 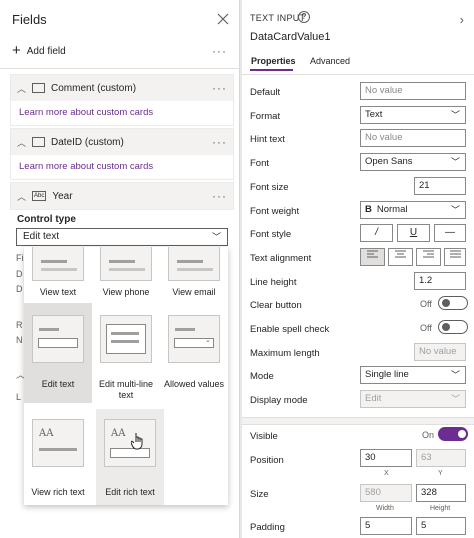 What do you see at coordinates (358, 74) in the screenshot?
I see `divider` at bounding box center [358, 74].